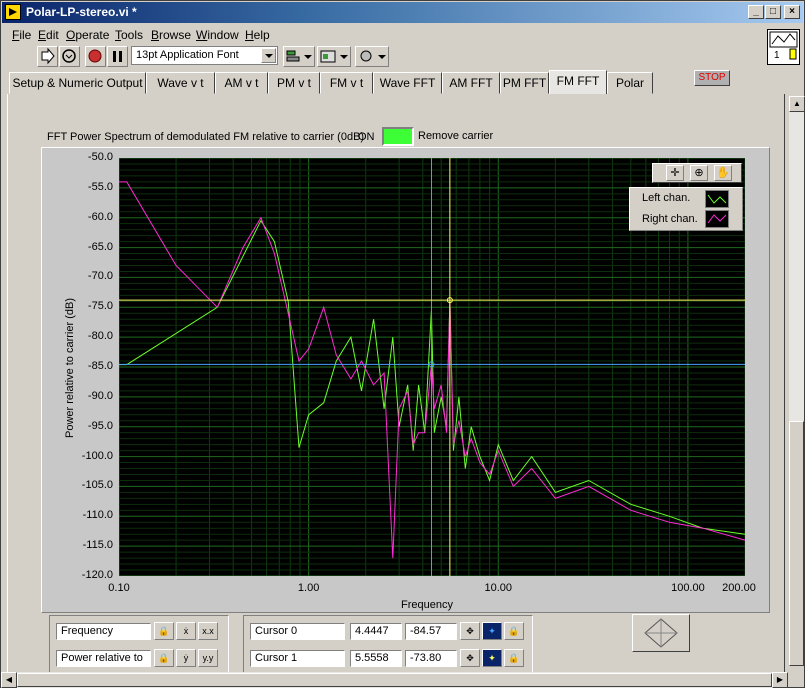  I want to click on distribute-objects-button, so click(334, 56).